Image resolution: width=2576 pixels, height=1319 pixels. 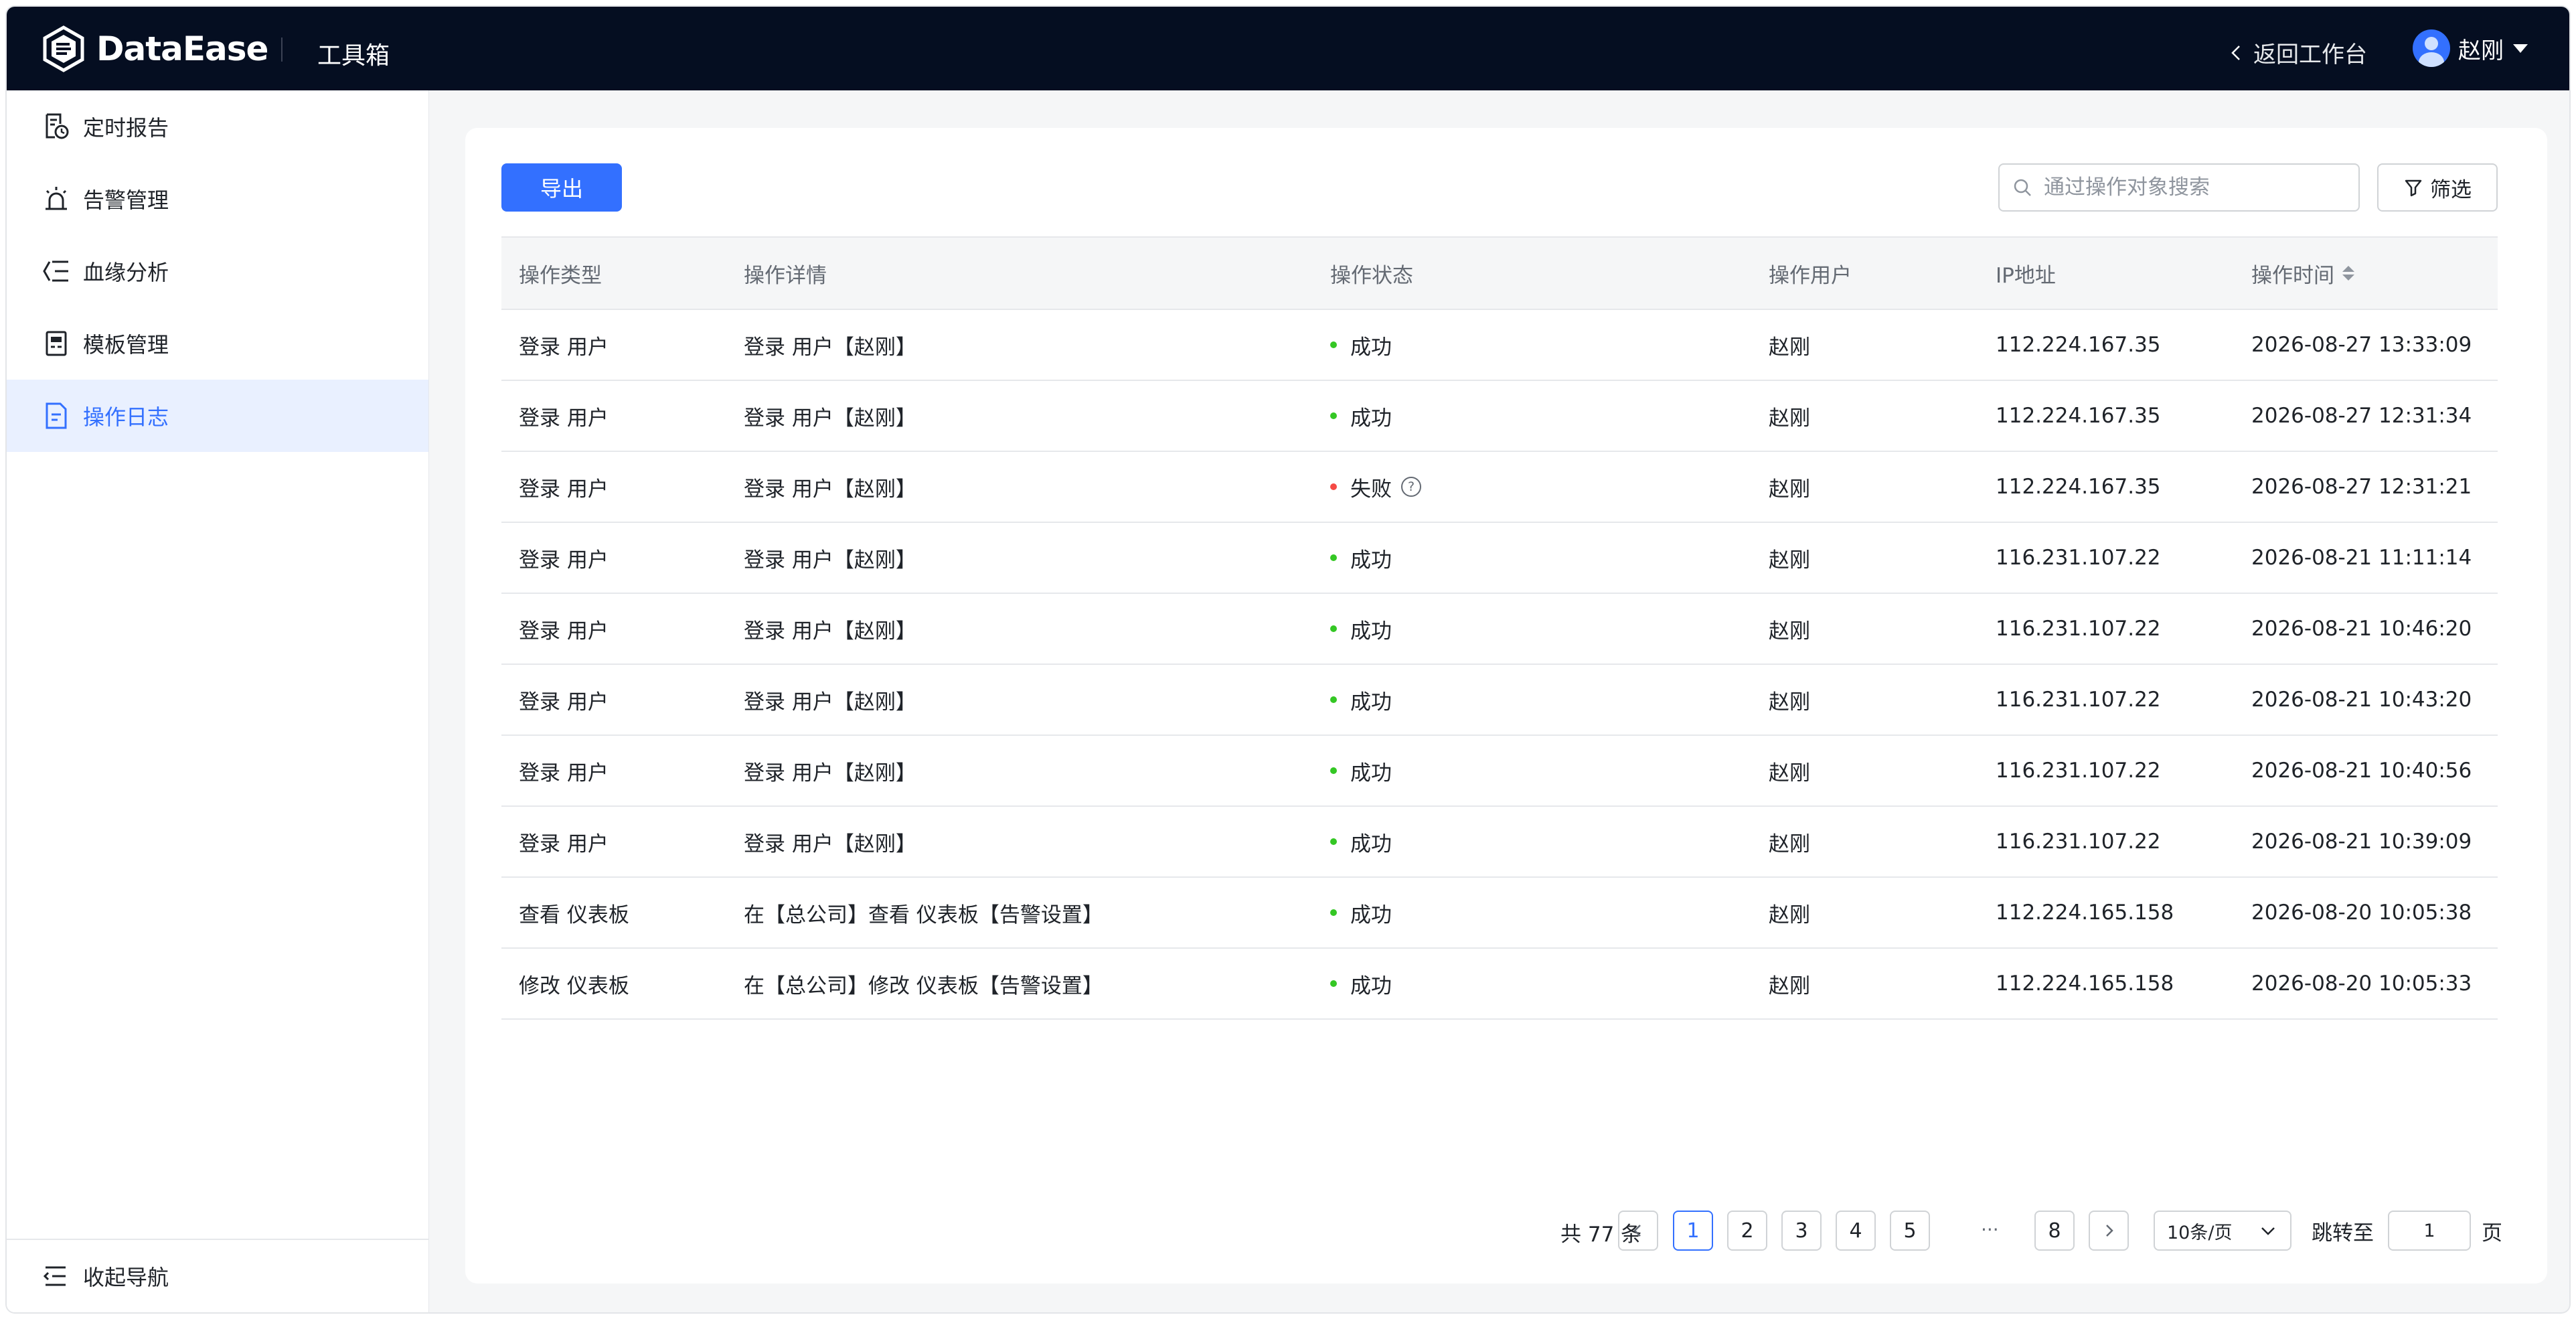 What do you see at coordinates (2414, 188) in the screenshot?
I see `filter-icon` at bounding box center [2414, 188].